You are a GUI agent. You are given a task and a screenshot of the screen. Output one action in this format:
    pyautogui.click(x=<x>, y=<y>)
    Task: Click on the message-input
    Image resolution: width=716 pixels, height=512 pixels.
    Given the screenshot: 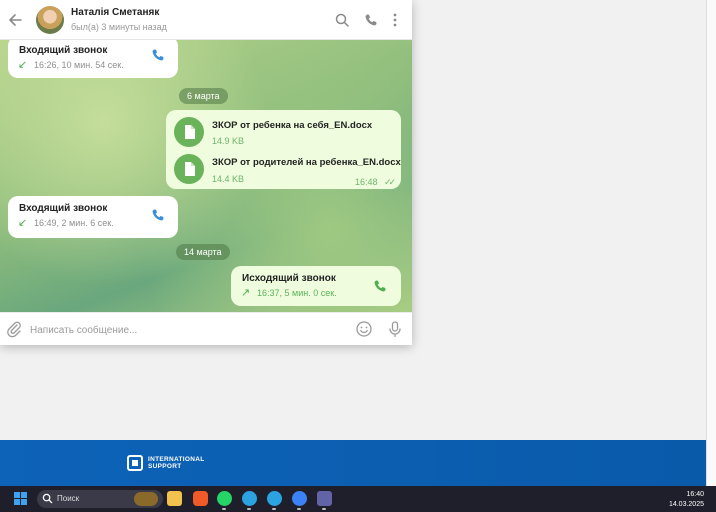 What is the action you would take?
    pyautogui.click(x=180, y=330)
    